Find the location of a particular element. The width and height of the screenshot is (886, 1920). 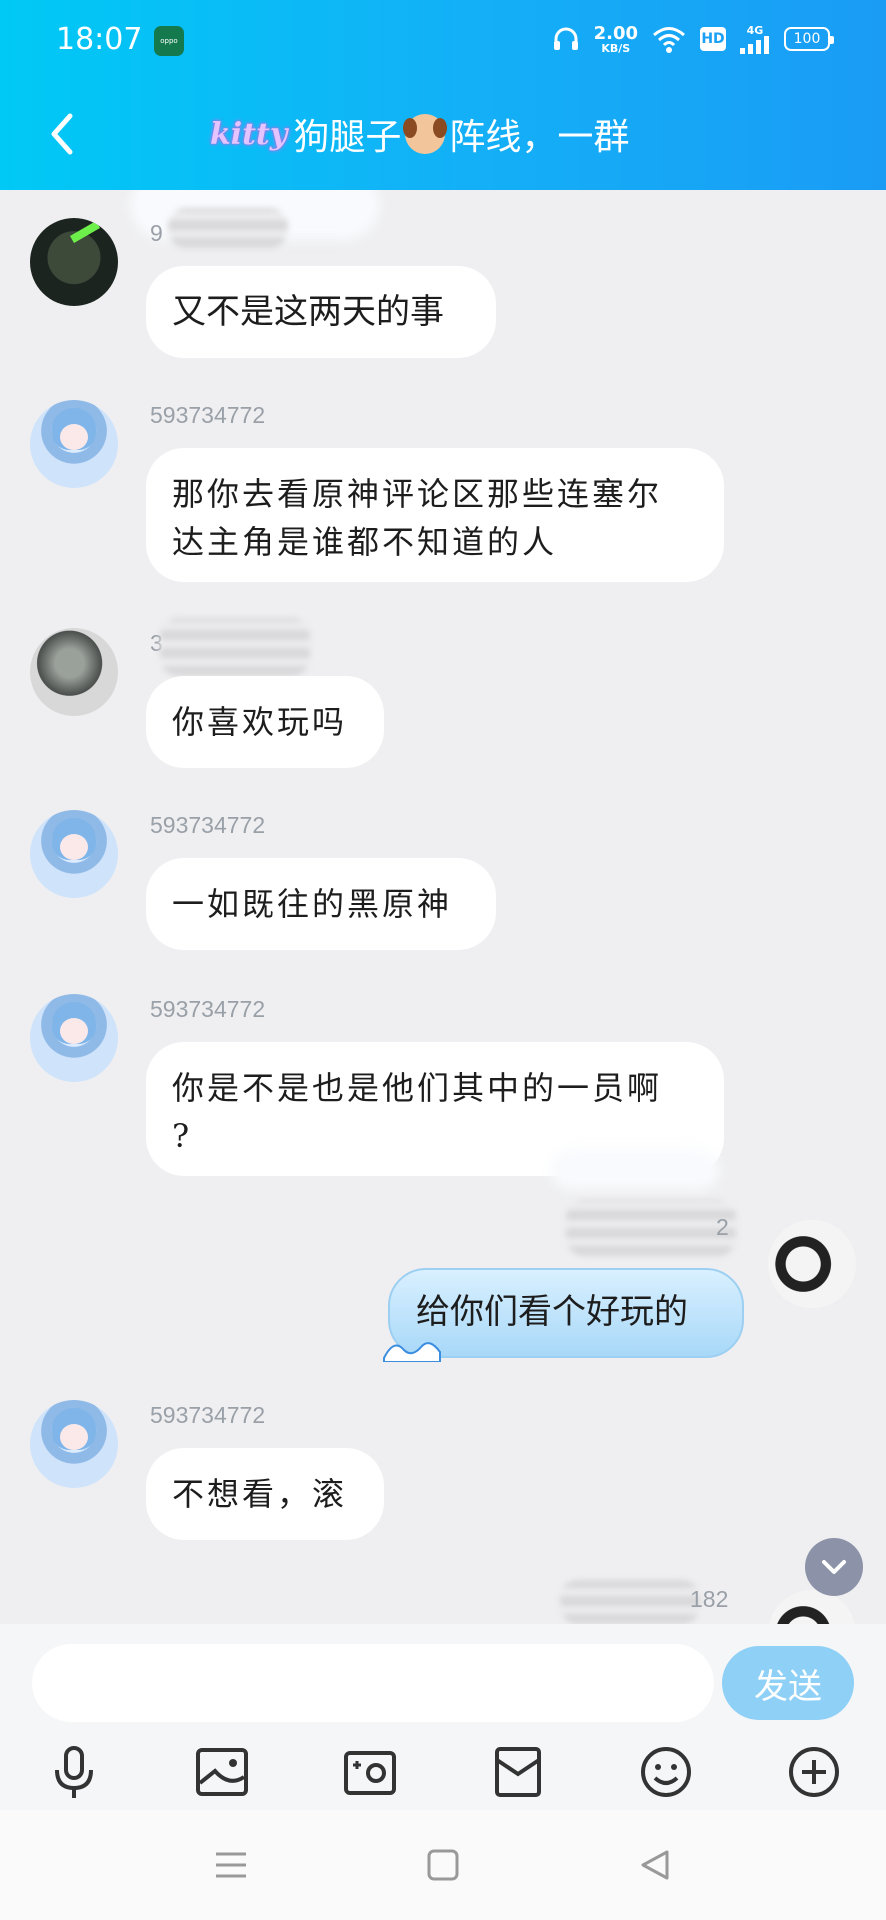

chevron-down-icon is located at coordinates (834, 1567).